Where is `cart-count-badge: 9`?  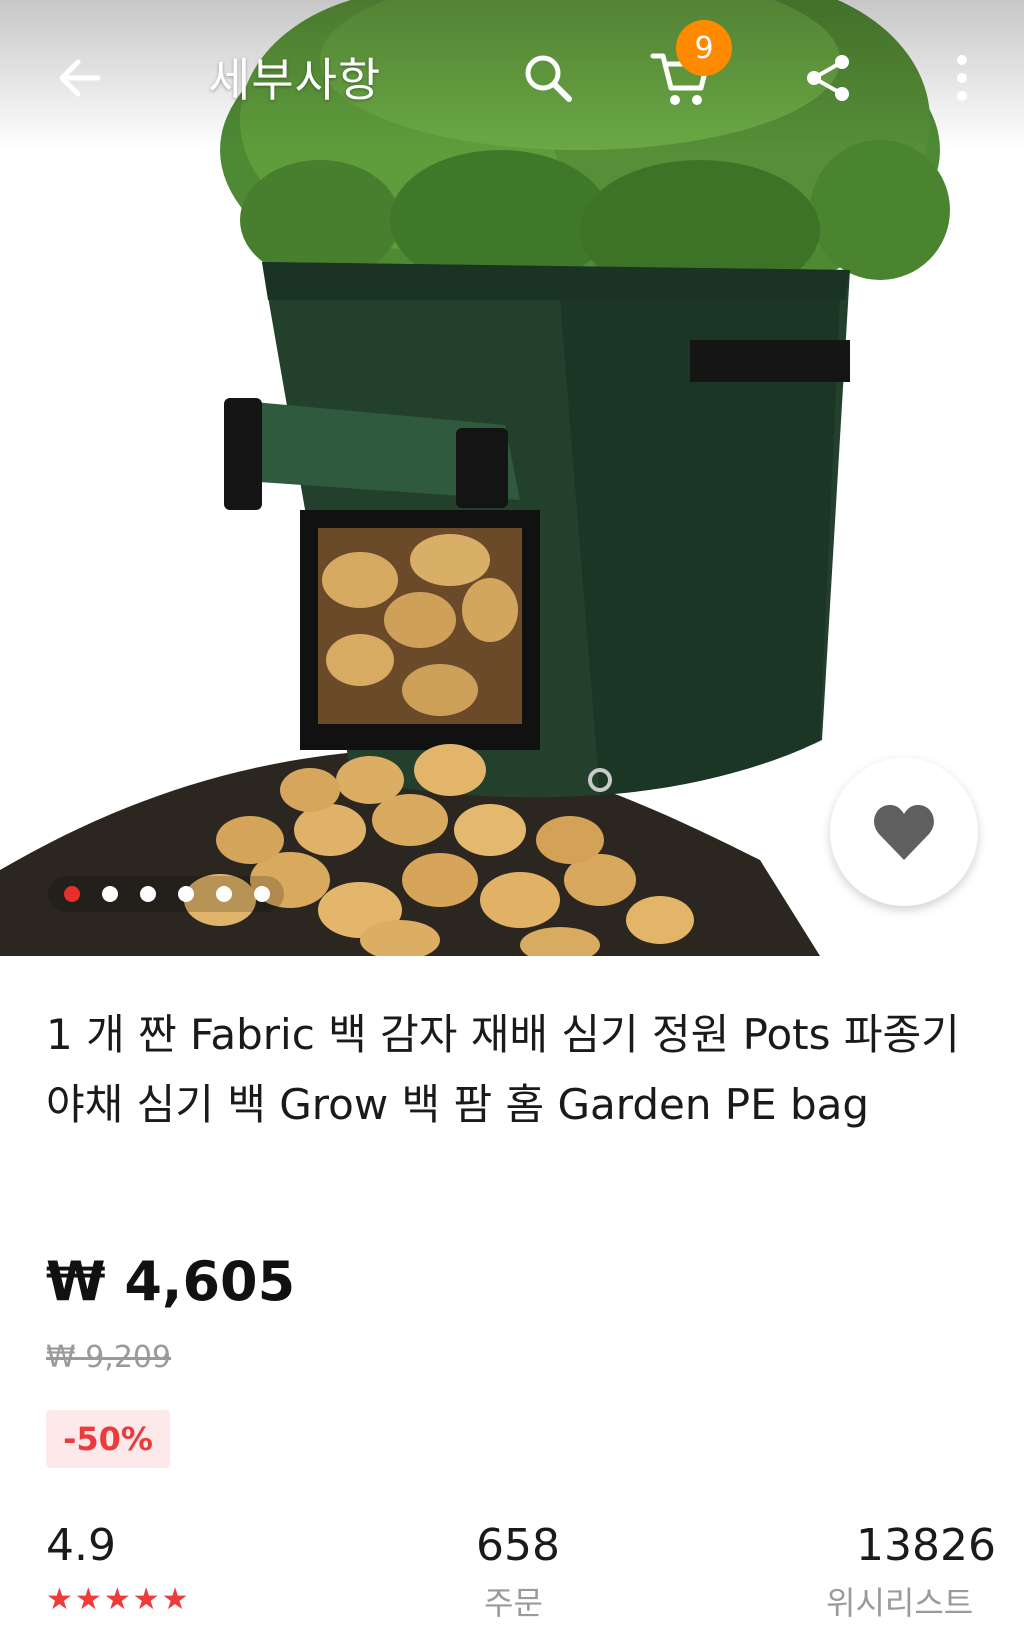 cart-count-badge: 9 is located at coordinates (704, 48).